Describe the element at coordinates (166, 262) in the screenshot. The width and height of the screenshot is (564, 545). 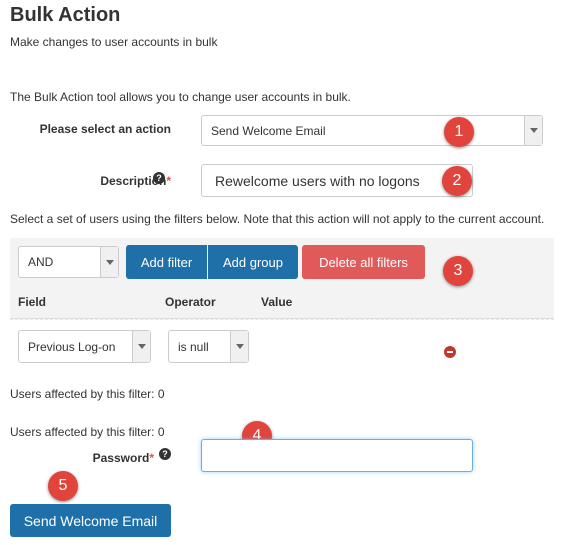
I see `add-filter-button: Add filter` at that location.